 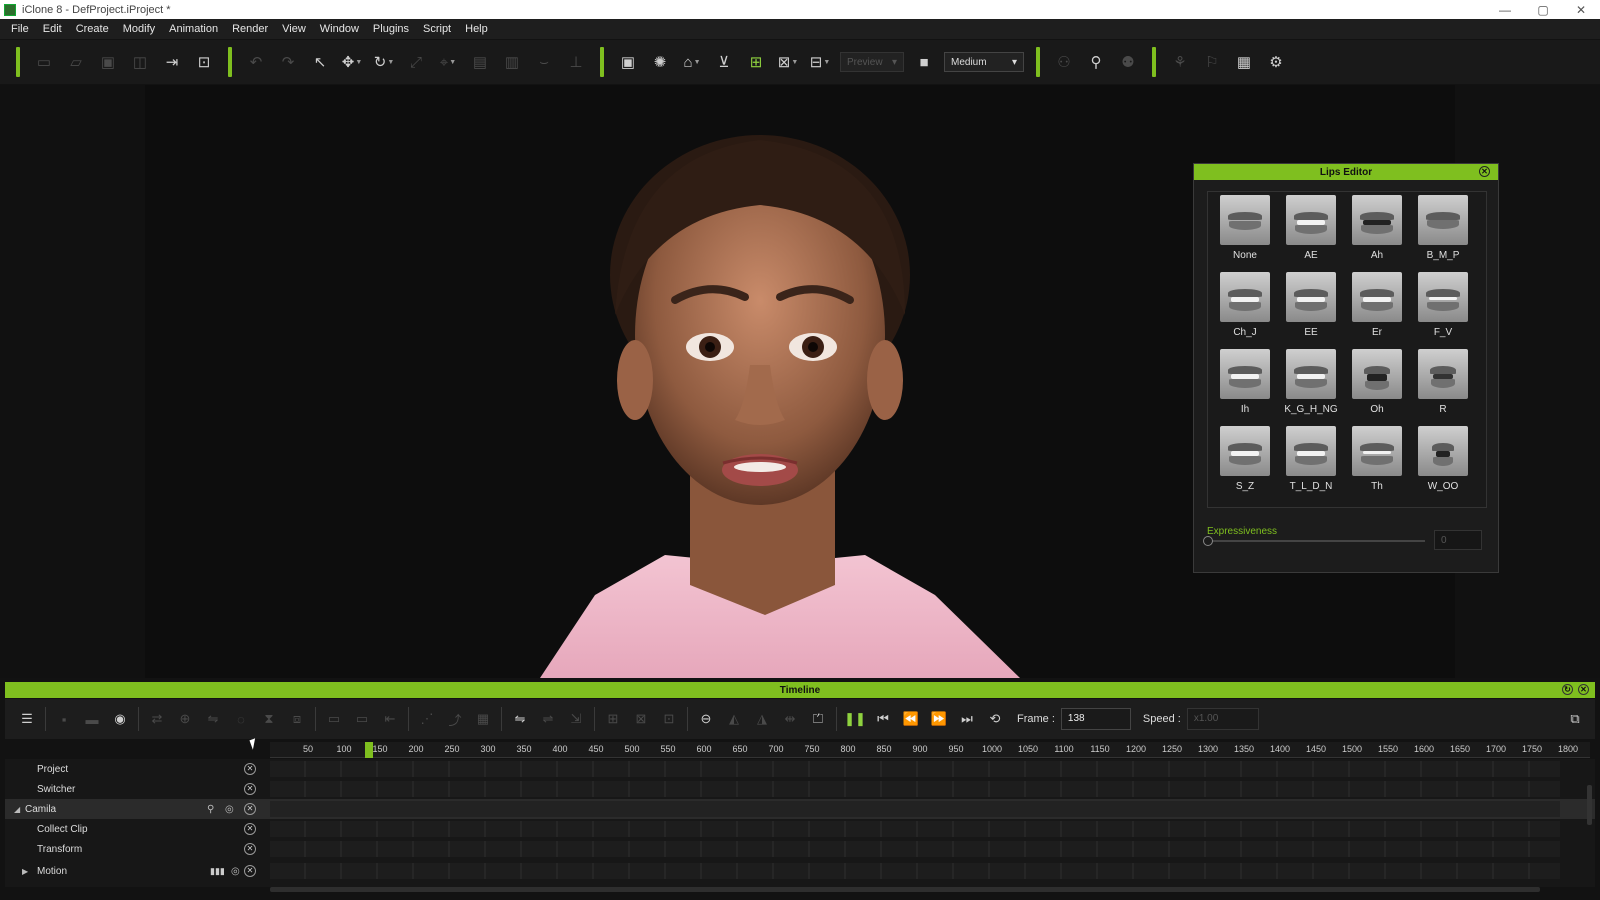 I want to click on snap-icon: ▥, so click(x=512, y=62).